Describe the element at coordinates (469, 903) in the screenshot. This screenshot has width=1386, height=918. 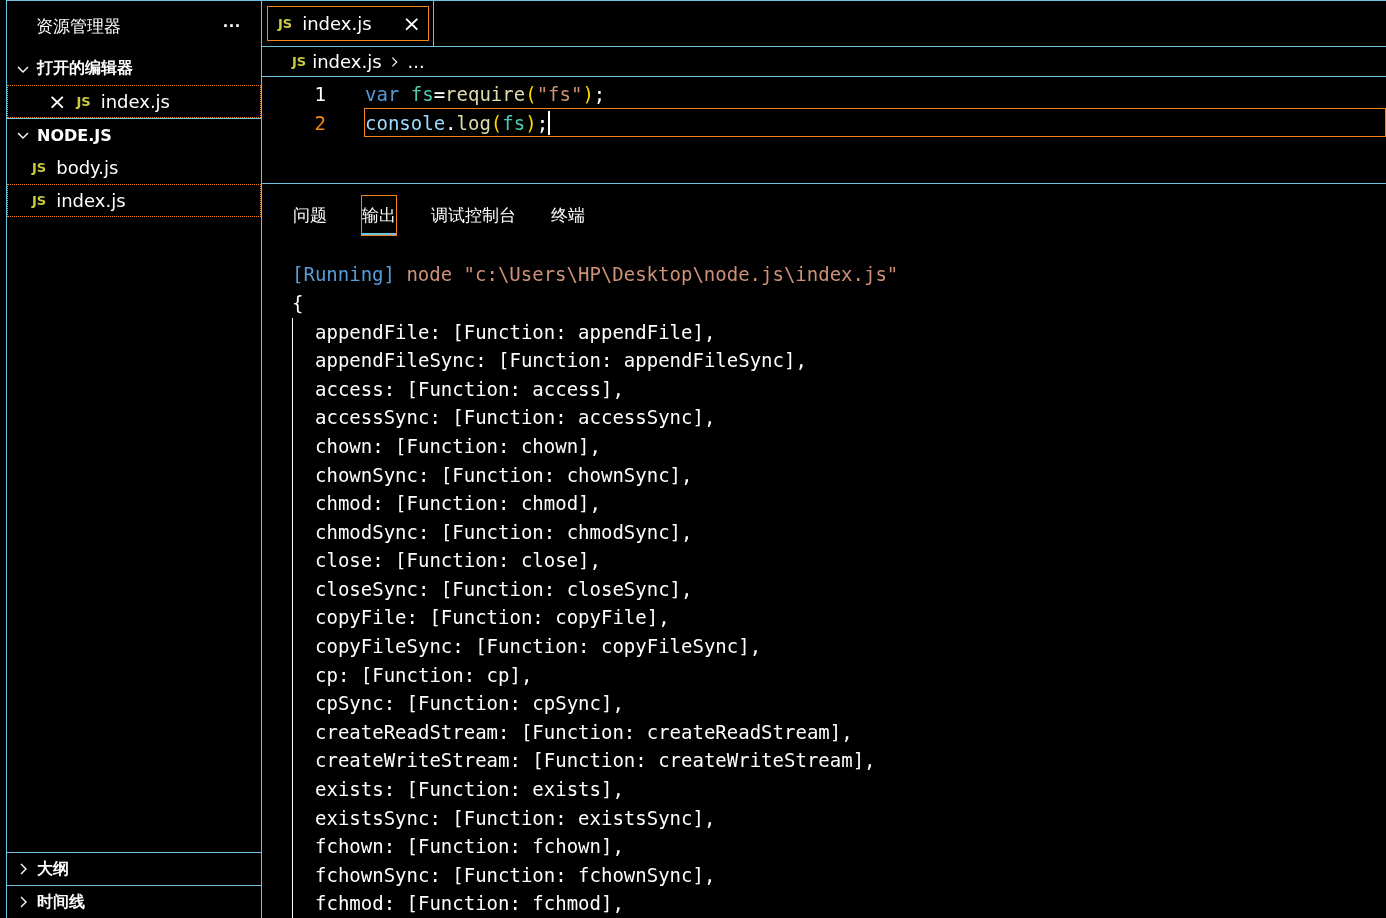
I see `output-line: fchmod: [Function: fchmod],` at that location.